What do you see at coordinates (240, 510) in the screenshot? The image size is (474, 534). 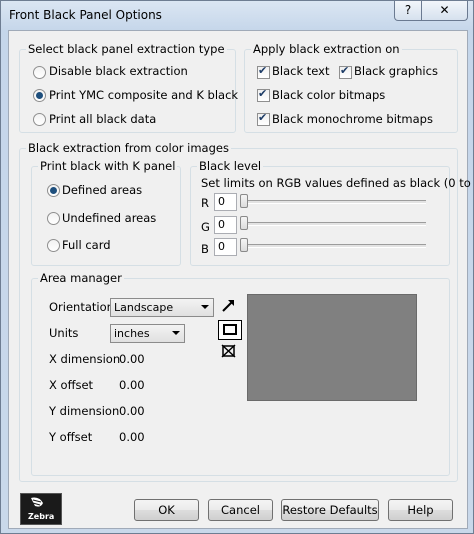 I see `cancel-button: Cancel` at bounding box center [240, 510].